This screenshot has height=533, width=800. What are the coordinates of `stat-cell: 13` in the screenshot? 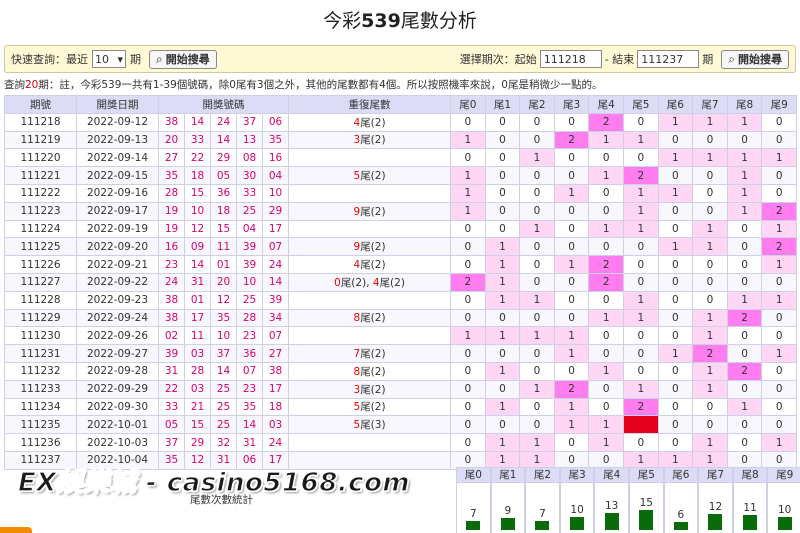 It's located at (611, 508).